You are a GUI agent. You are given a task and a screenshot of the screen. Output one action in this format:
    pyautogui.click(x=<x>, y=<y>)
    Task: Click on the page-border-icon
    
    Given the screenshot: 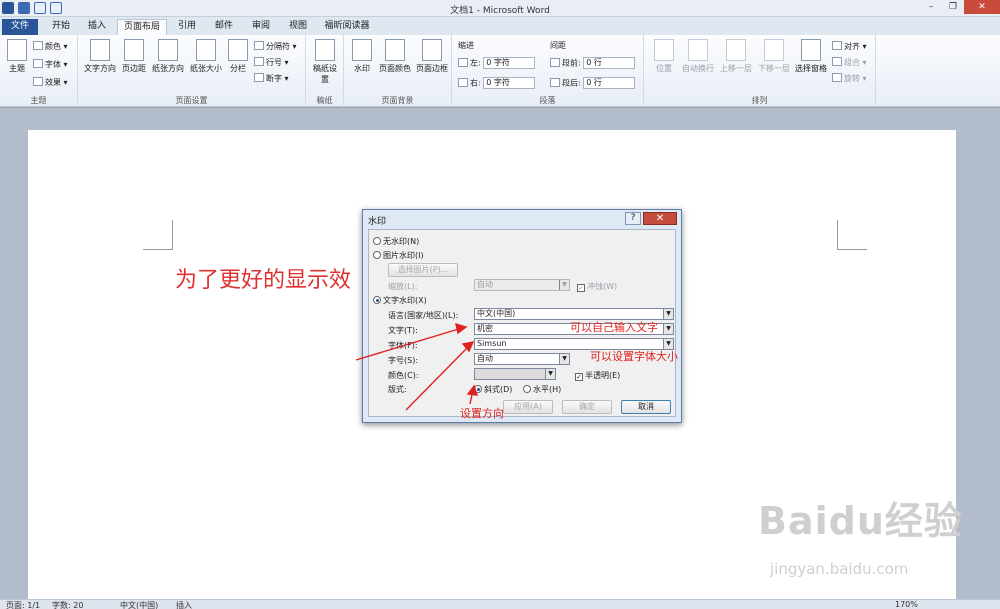 What is the action you would take?
    pyautogui.click(x=432, y=50)
    